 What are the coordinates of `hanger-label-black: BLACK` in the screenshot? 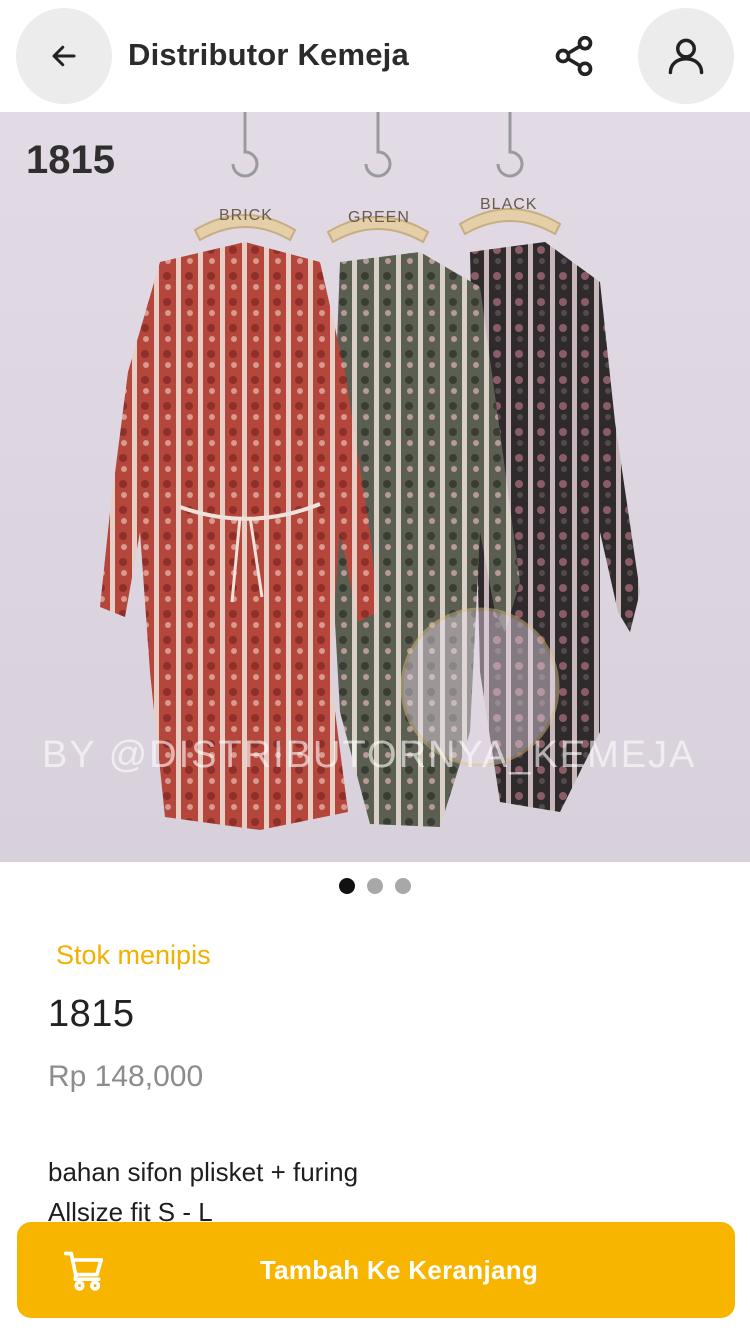 It's located at (509, 204).